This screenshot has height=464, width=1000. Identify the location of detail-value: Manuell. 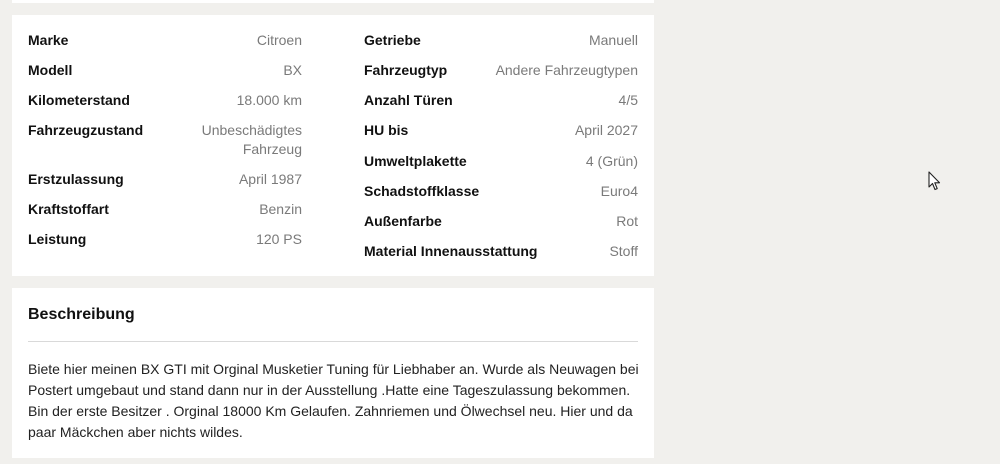
(613, 40).